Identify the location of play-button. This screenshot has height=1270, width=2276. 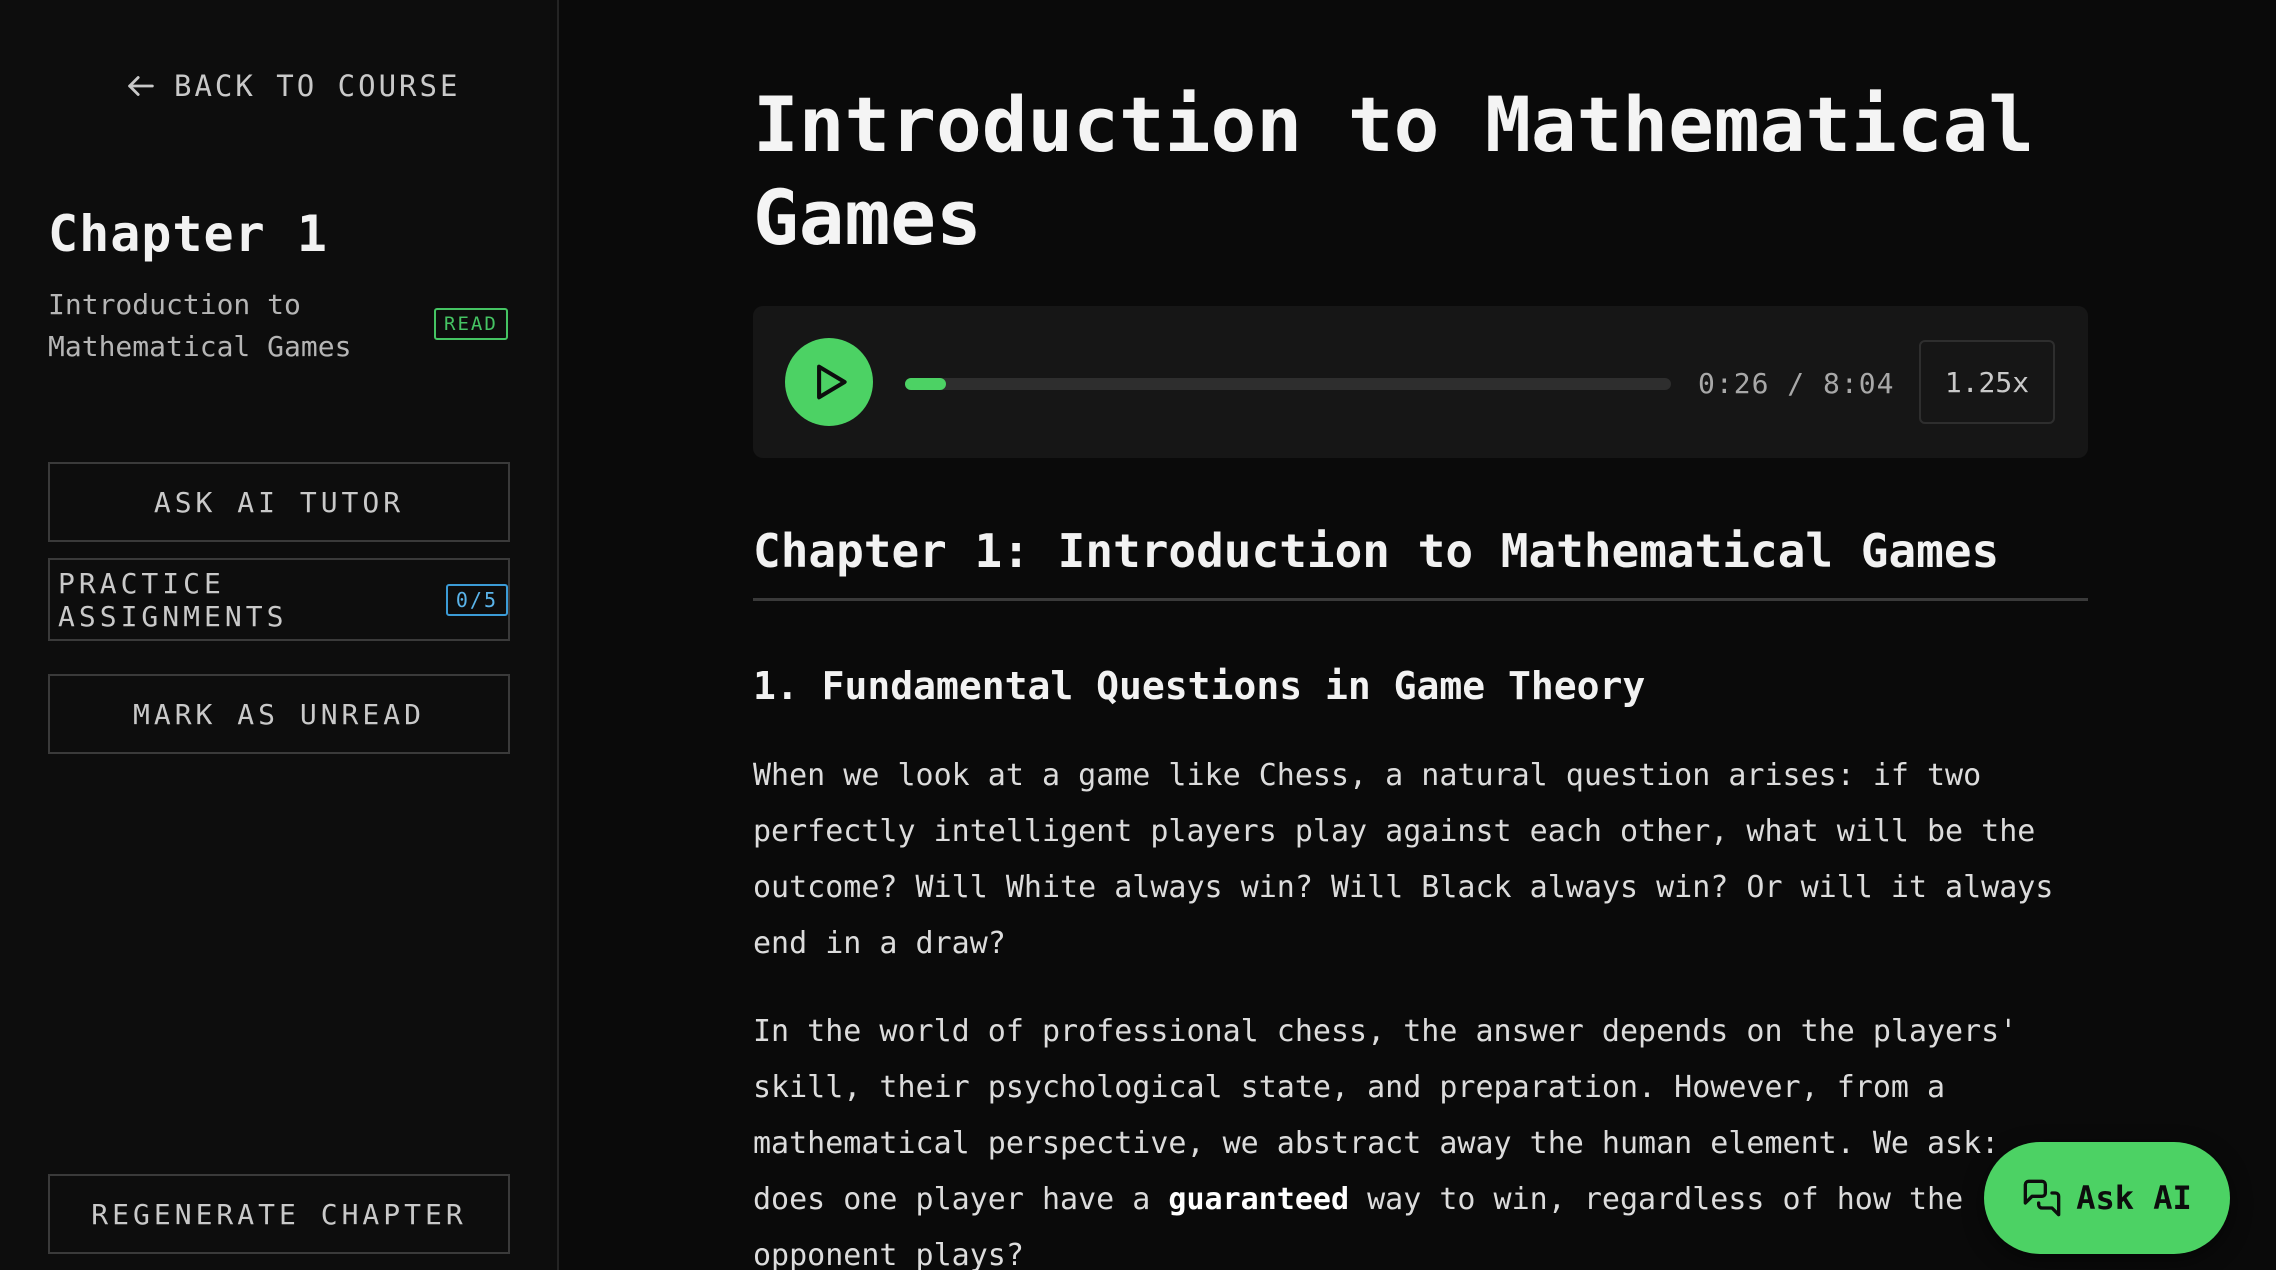
(829, 382).